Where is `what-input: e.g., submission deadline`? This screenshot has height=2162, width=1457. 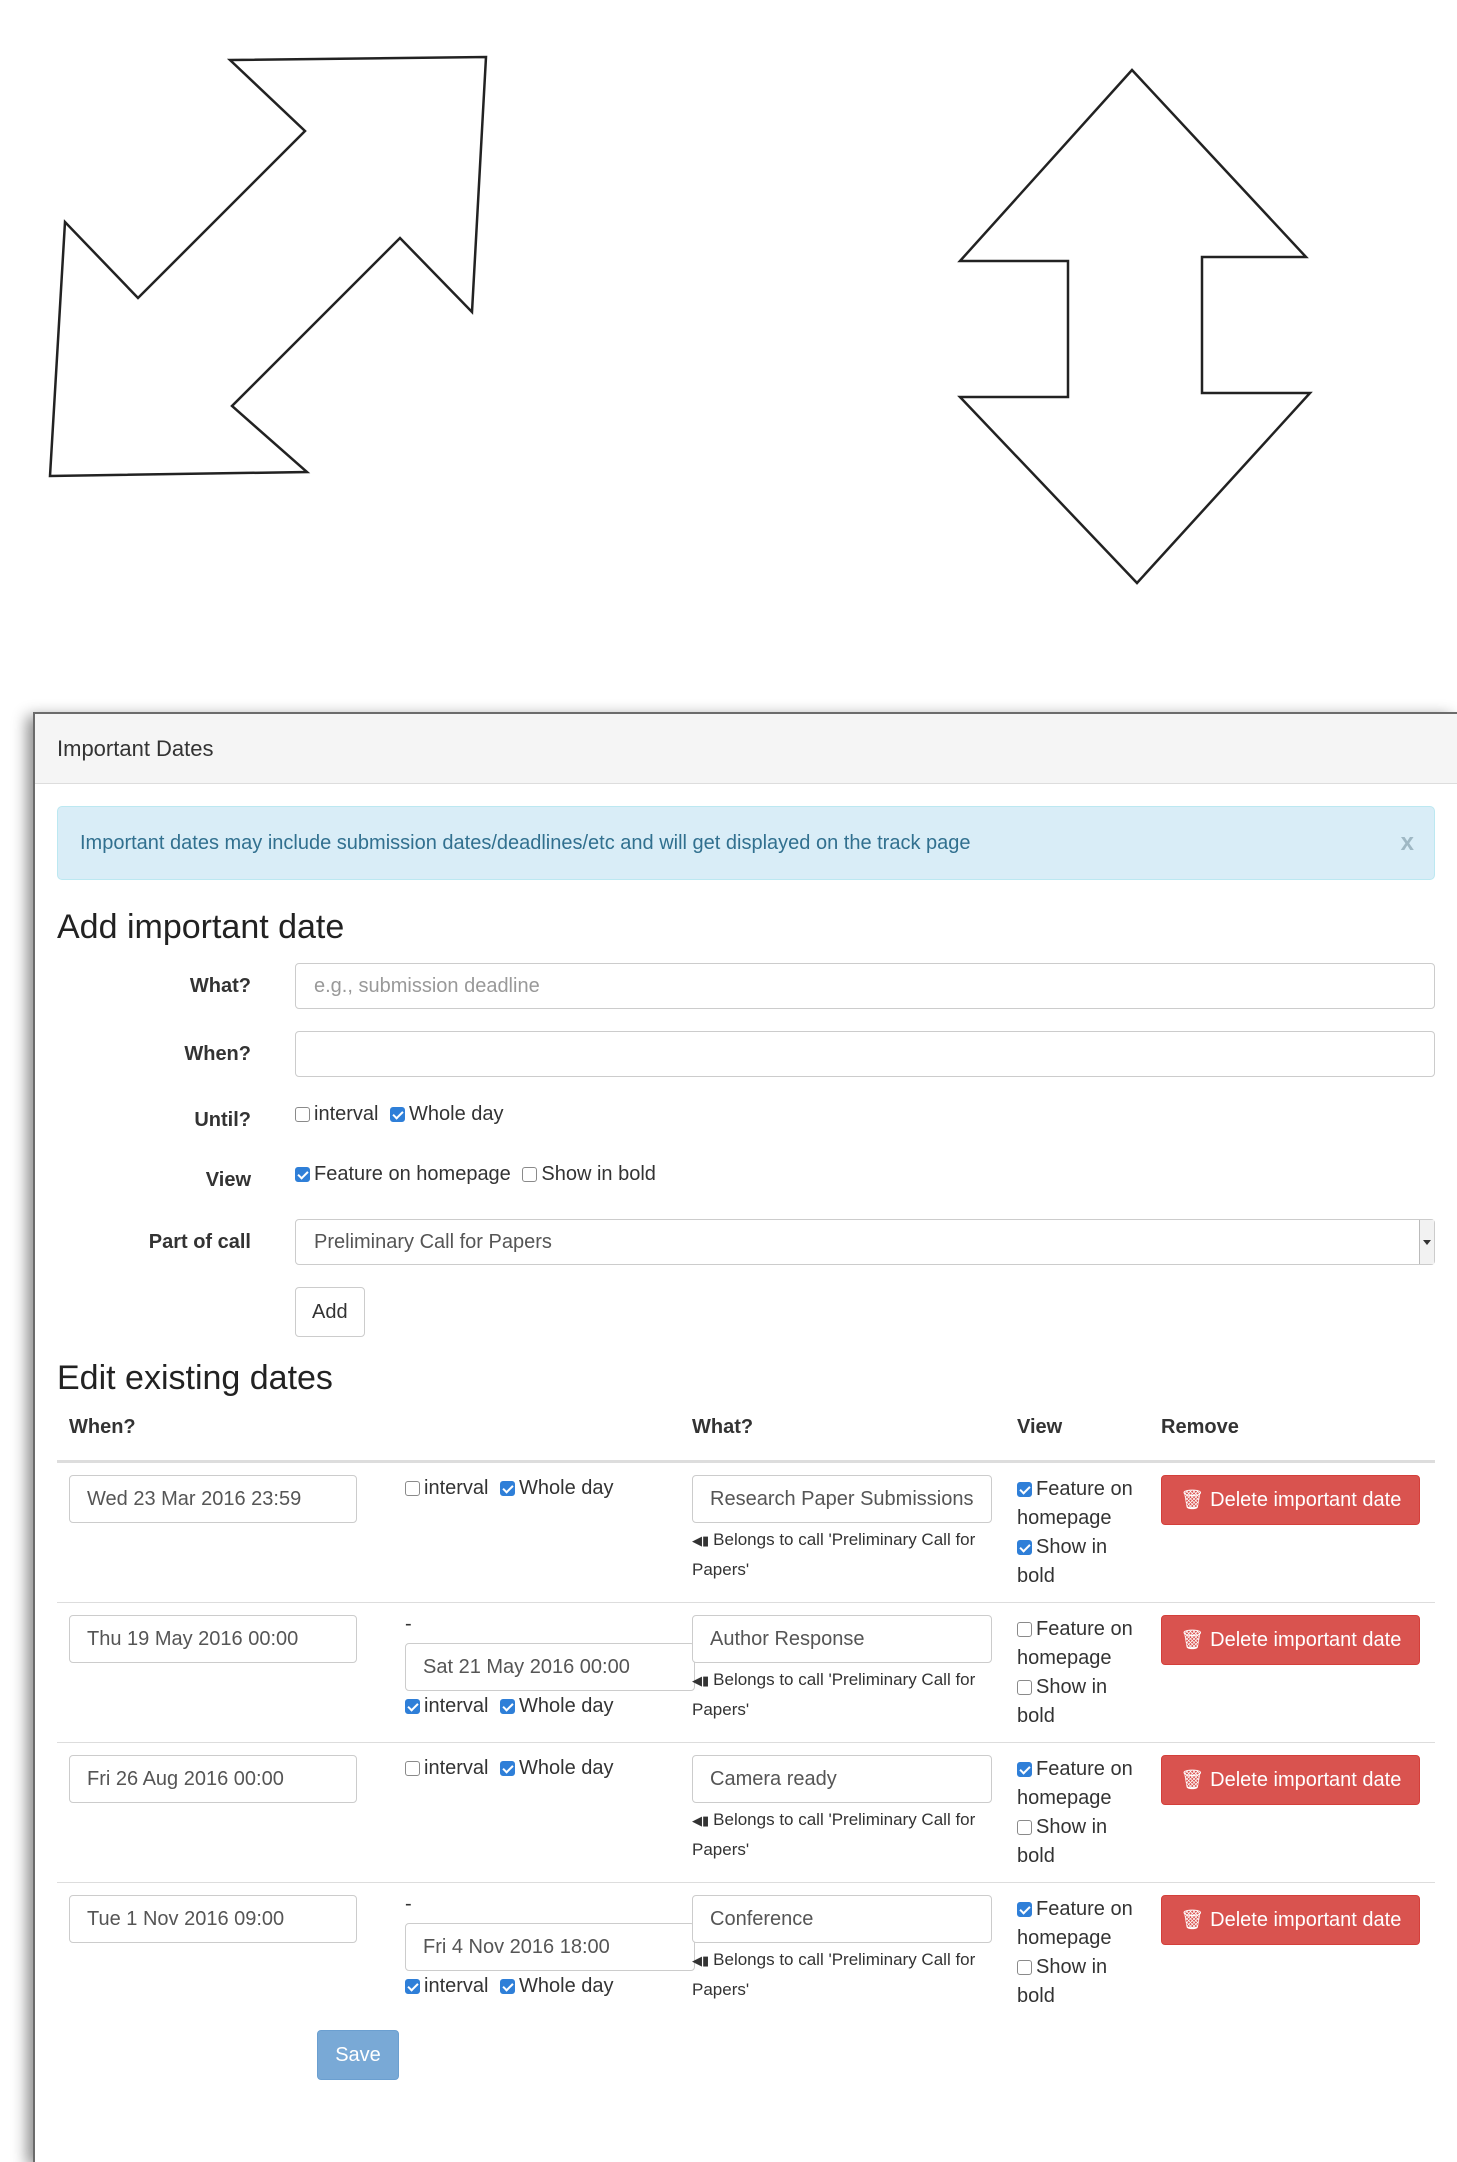 what-input: e.g., submission deadline is located at coordinates (865, 986).